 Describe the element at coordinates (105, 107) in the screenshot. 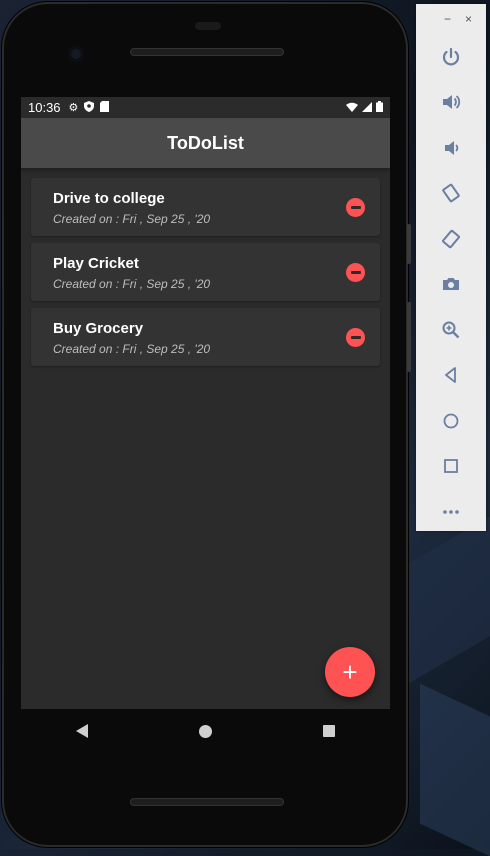

I see `sd-card-icon` at that location.